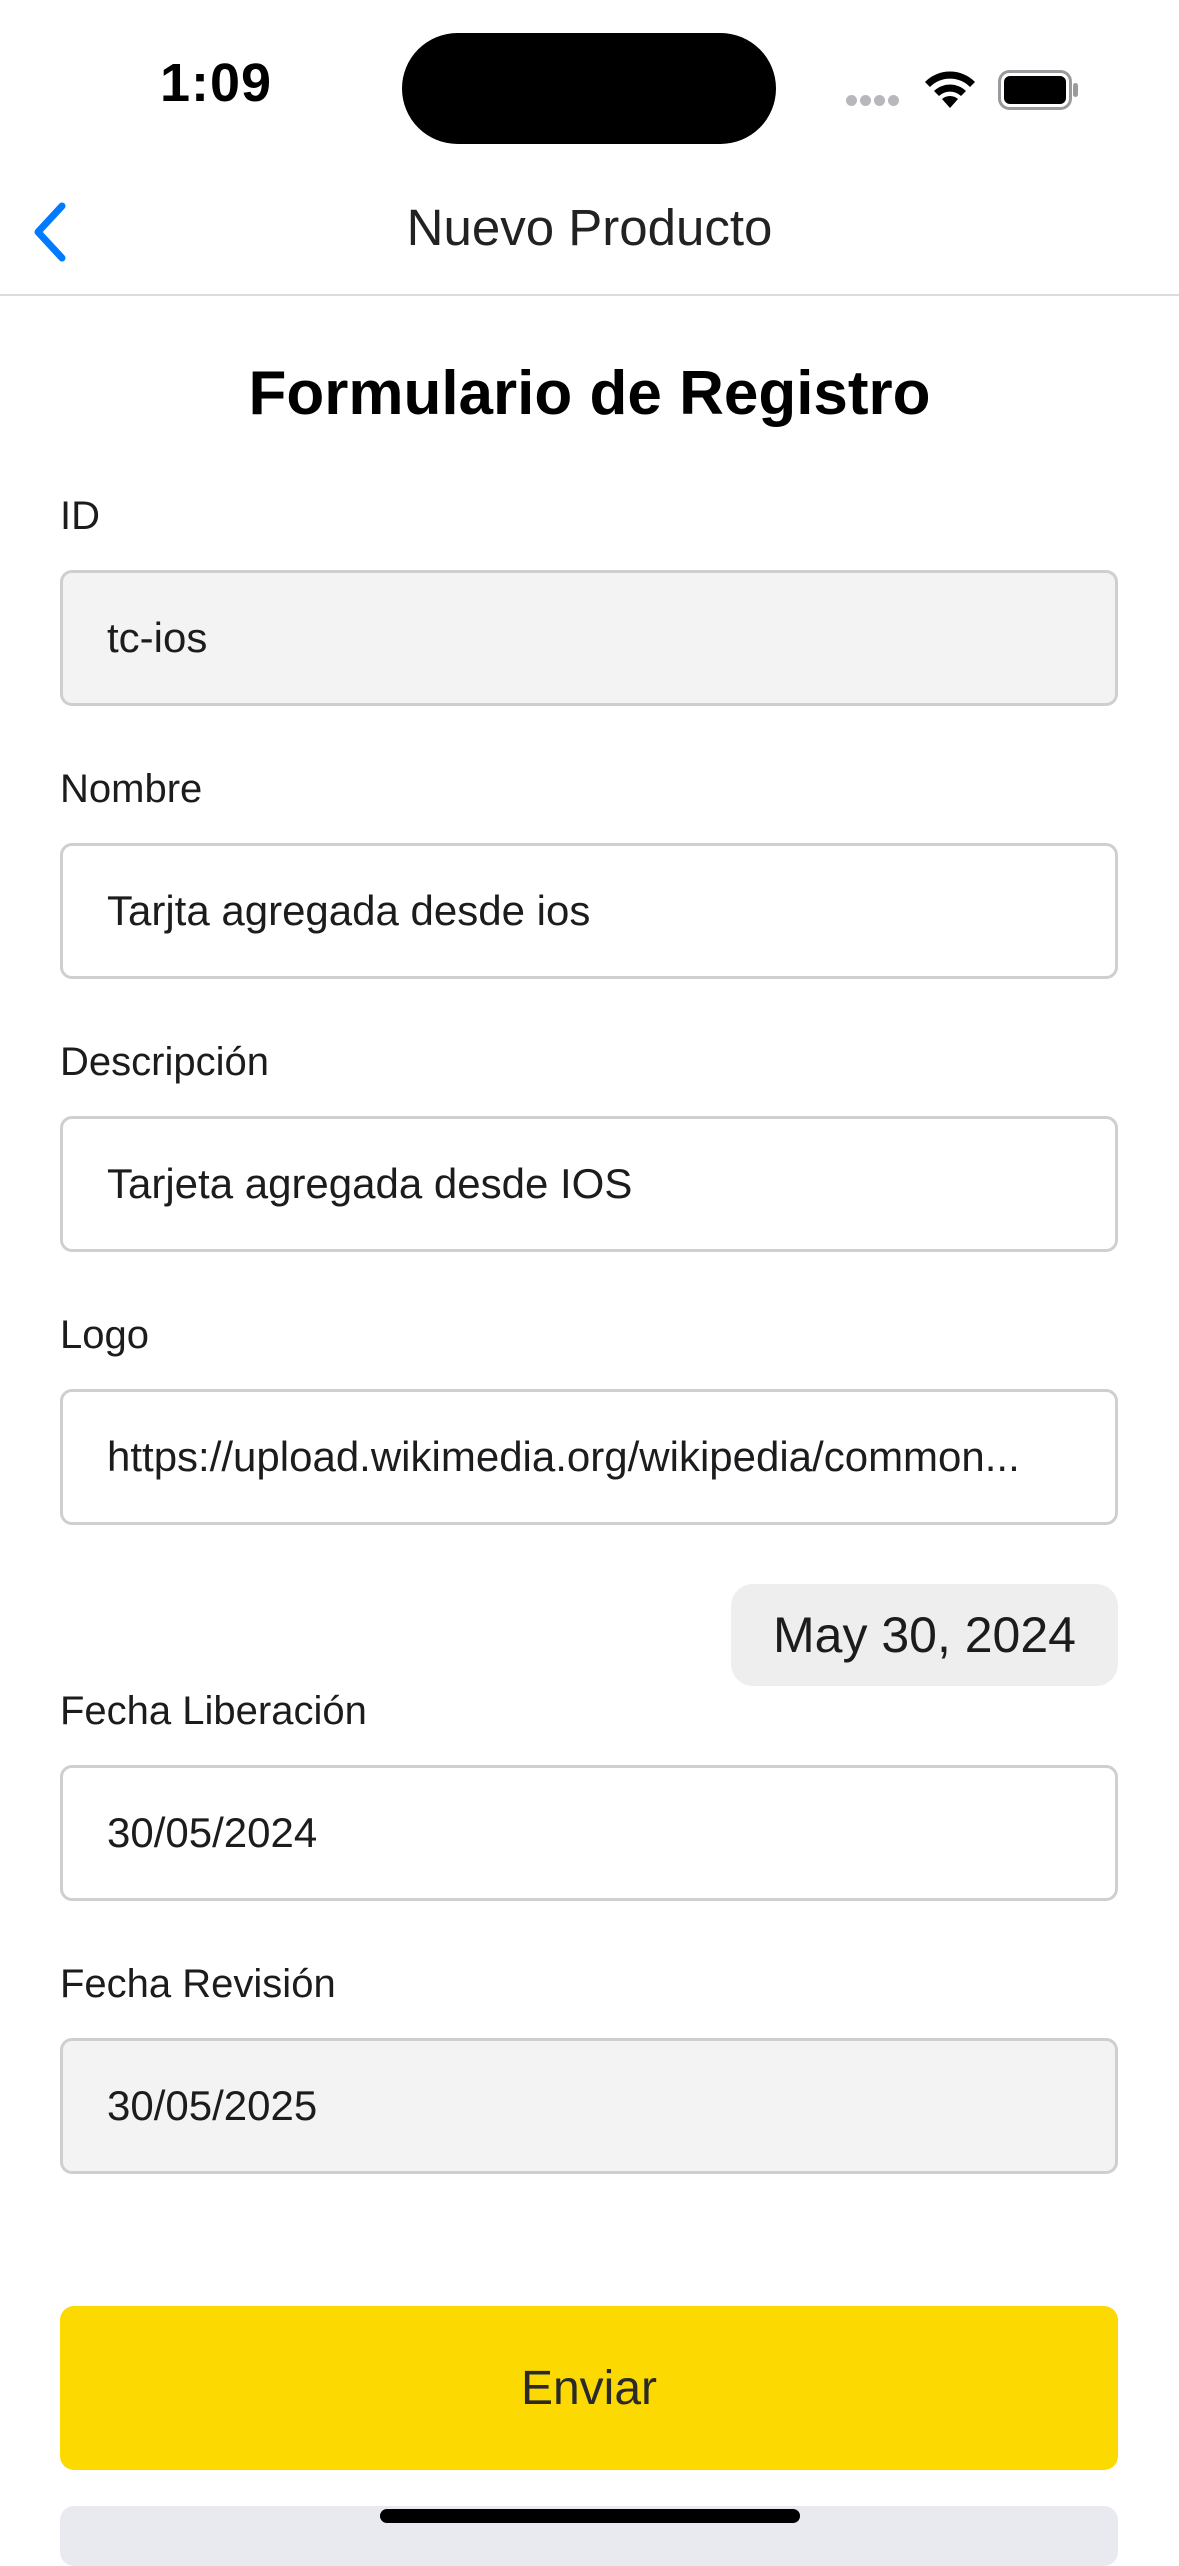 The width and height of the screenshot is (1179, 2566). Describe the element at coordinates (157, 637) in the screenshot. I see `id-value: tc-ios` at that location.